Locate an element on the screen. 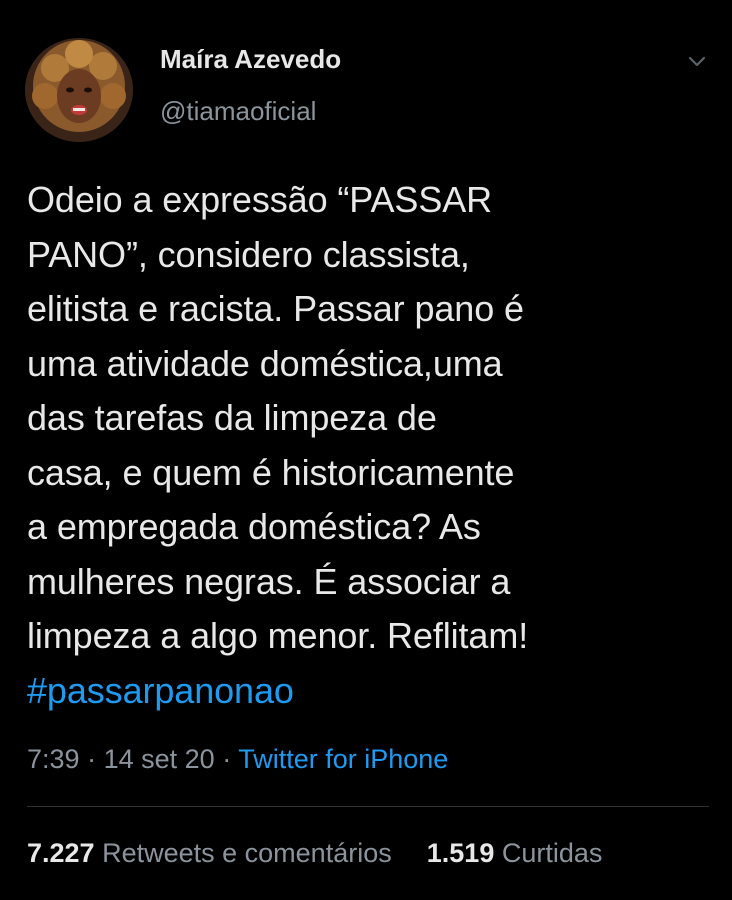  likes-count: 1.519 is located at coordinates (460, 853).